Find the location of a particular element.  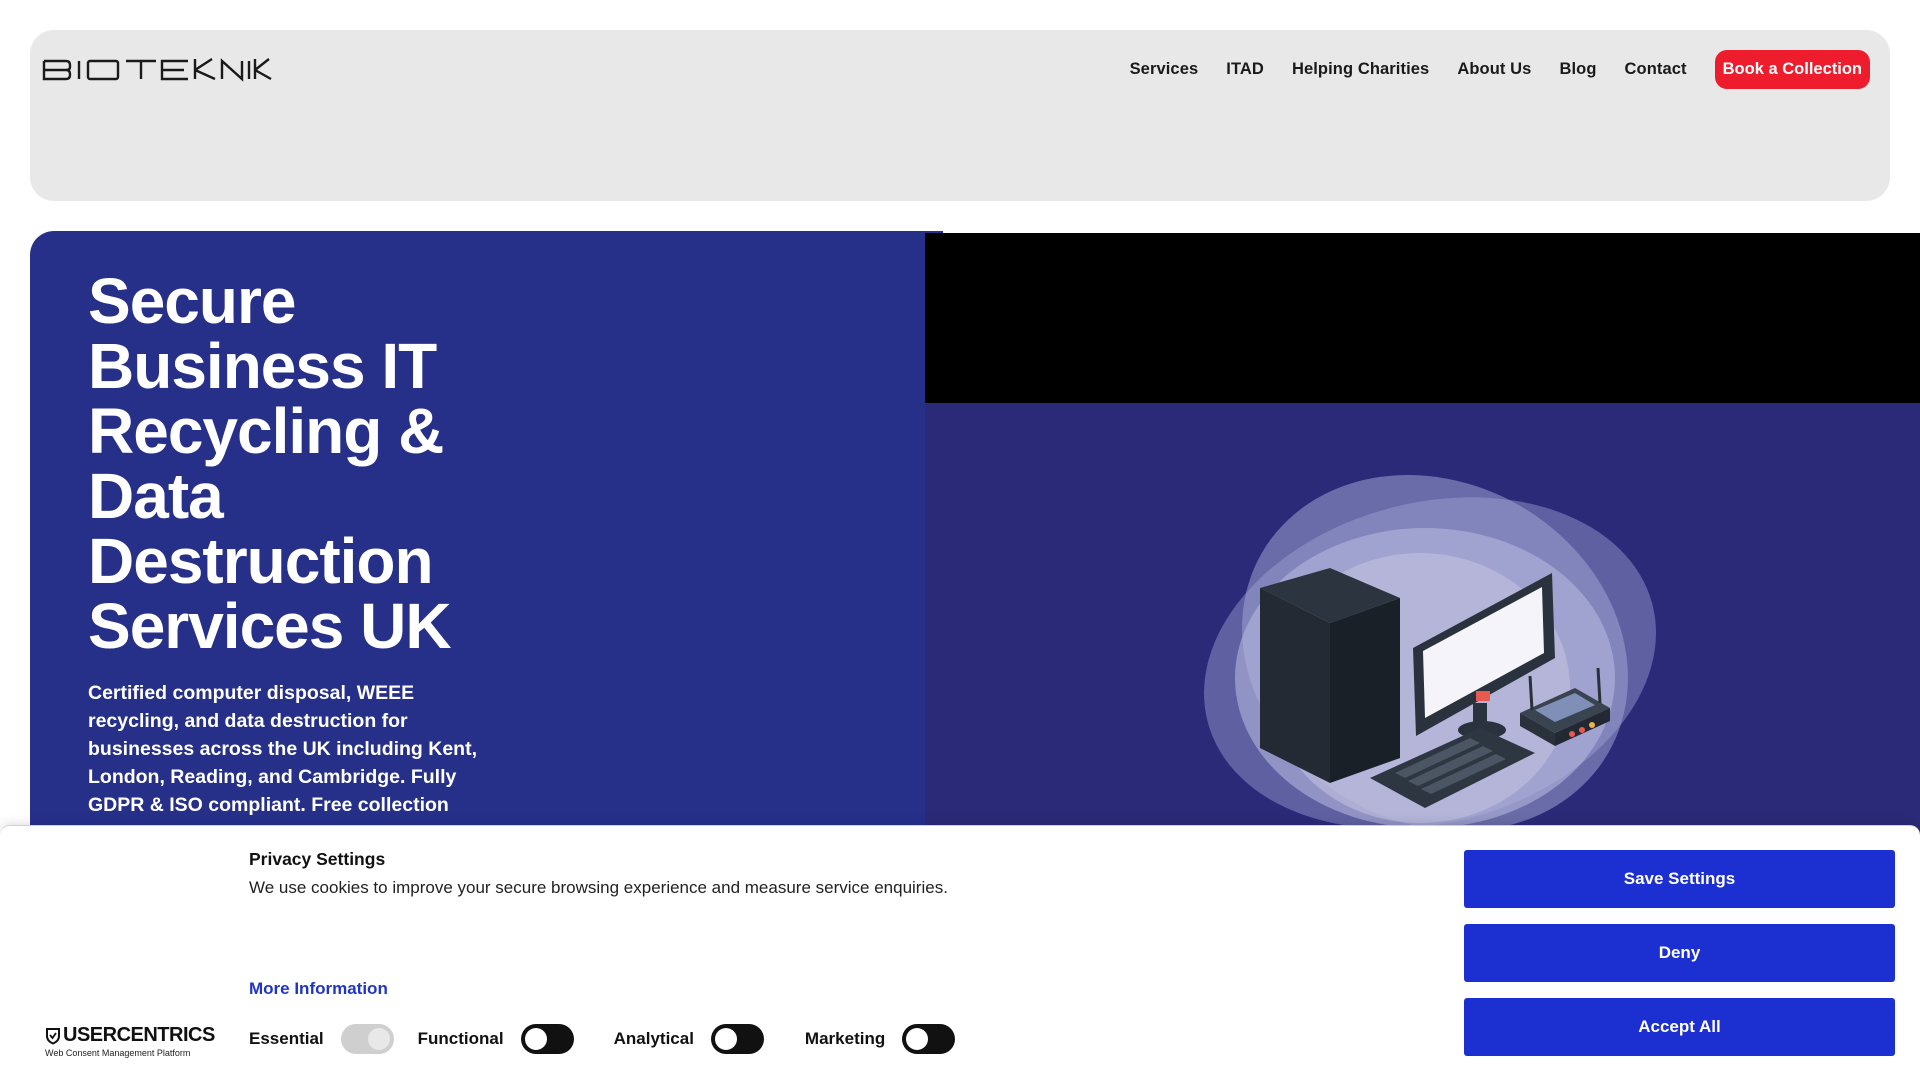

toggle-marketing: Marketing is located at coordinates (880, 1039).